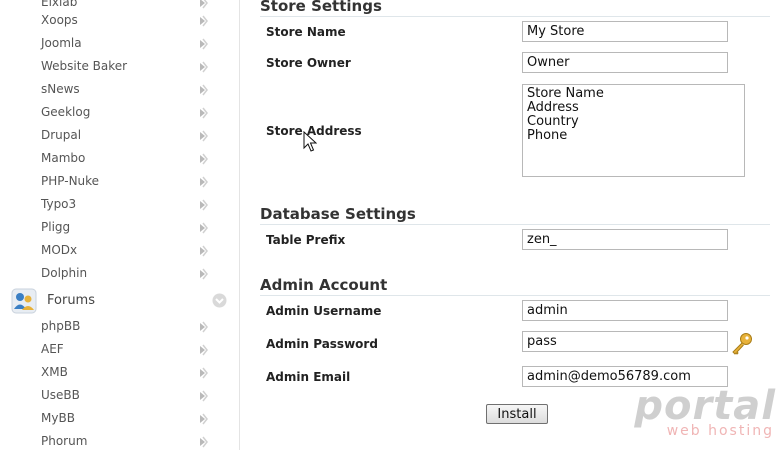 The image size is (776, 450). What do you see at coordinates (308, 377) in the screenshot?
I see `admin-email-label: Admin Email` at bounding box center [308, 377].